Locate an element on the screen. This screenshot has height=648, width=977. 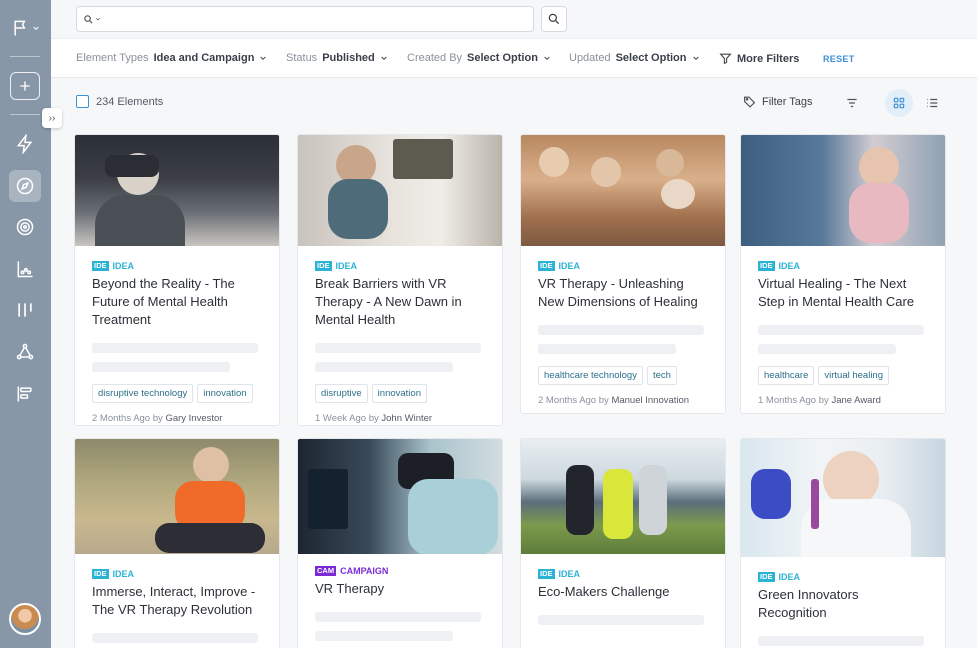
sidebar-item-explore is located at coordinates (25, 186).